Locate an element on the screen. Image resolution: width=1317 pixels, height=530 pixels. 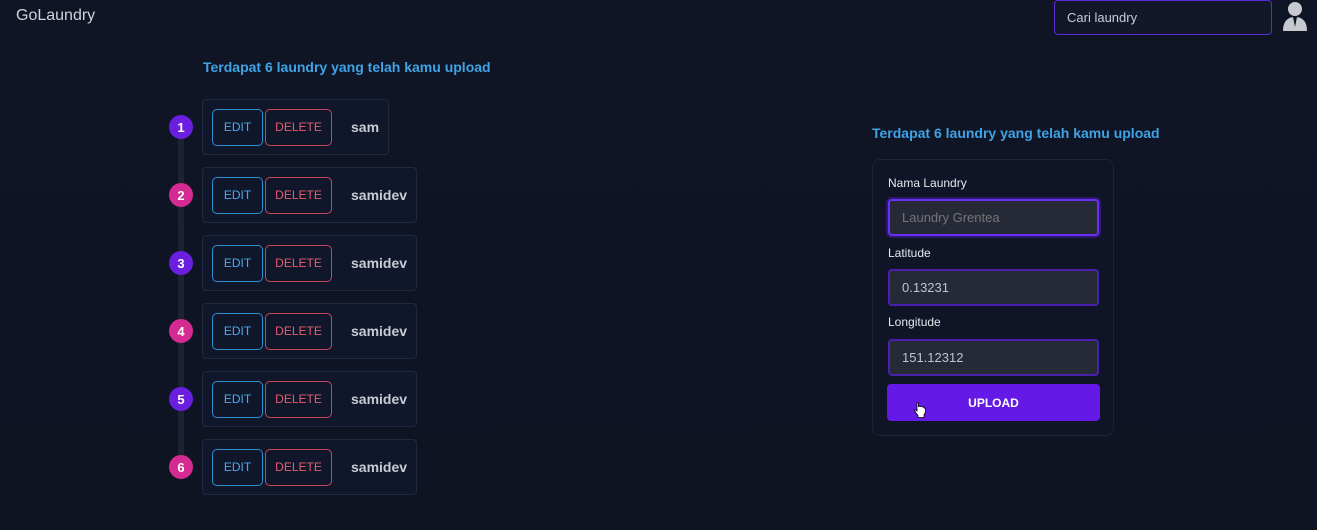
hand-cursor-icon is located at coordinates (920, 410).